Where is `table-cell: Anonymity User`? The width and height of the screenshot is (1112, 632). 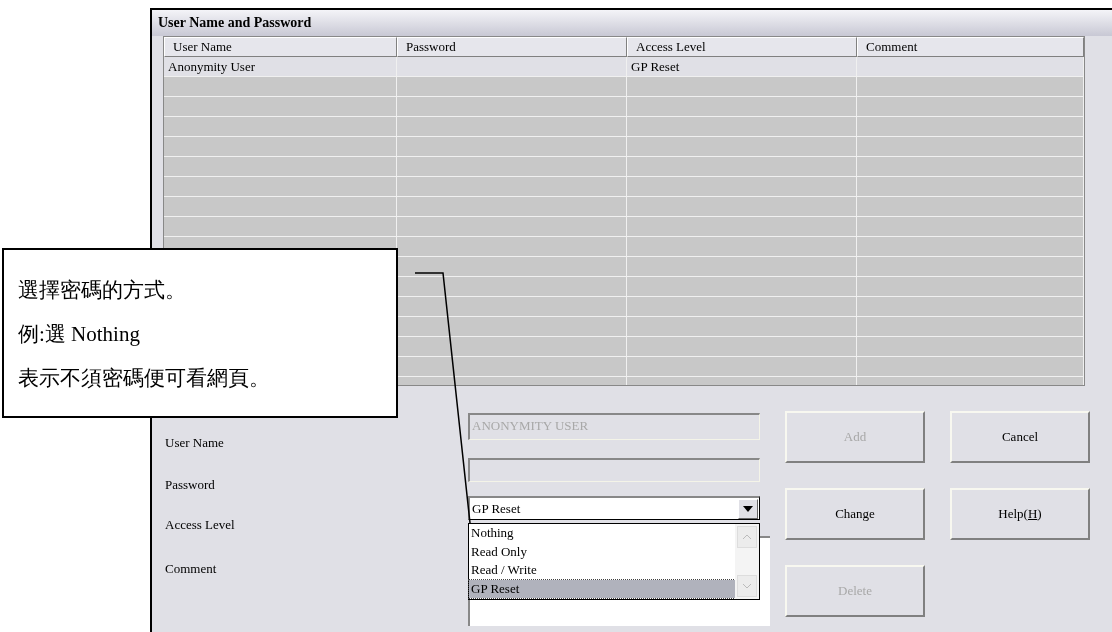 table-cell: Anonymity User is located at coordinates (212, 66).